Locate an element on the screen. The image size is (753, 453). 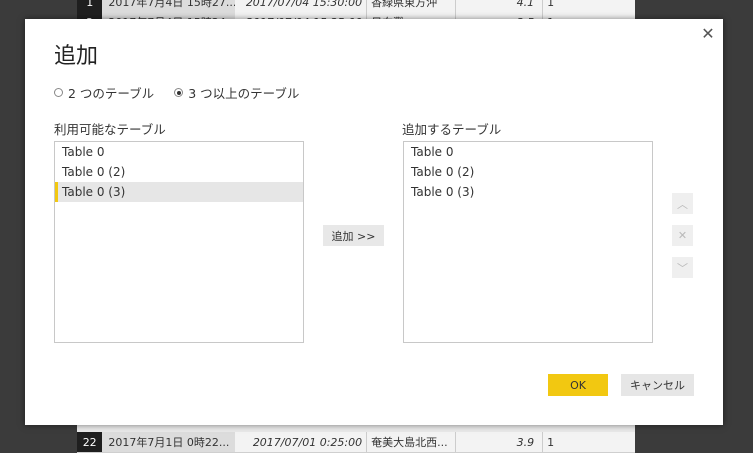
remove-button: ✕ is located at coordinates (682, 235).